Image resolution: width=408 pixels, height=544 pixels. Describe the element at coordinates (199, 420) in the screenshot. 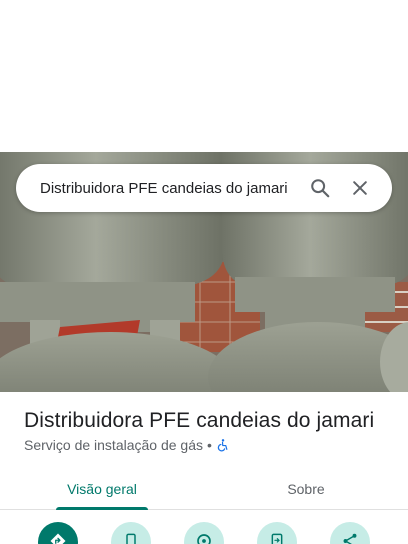

I see `place-title: Distribuidora PFE candeias do jamari` at that location.